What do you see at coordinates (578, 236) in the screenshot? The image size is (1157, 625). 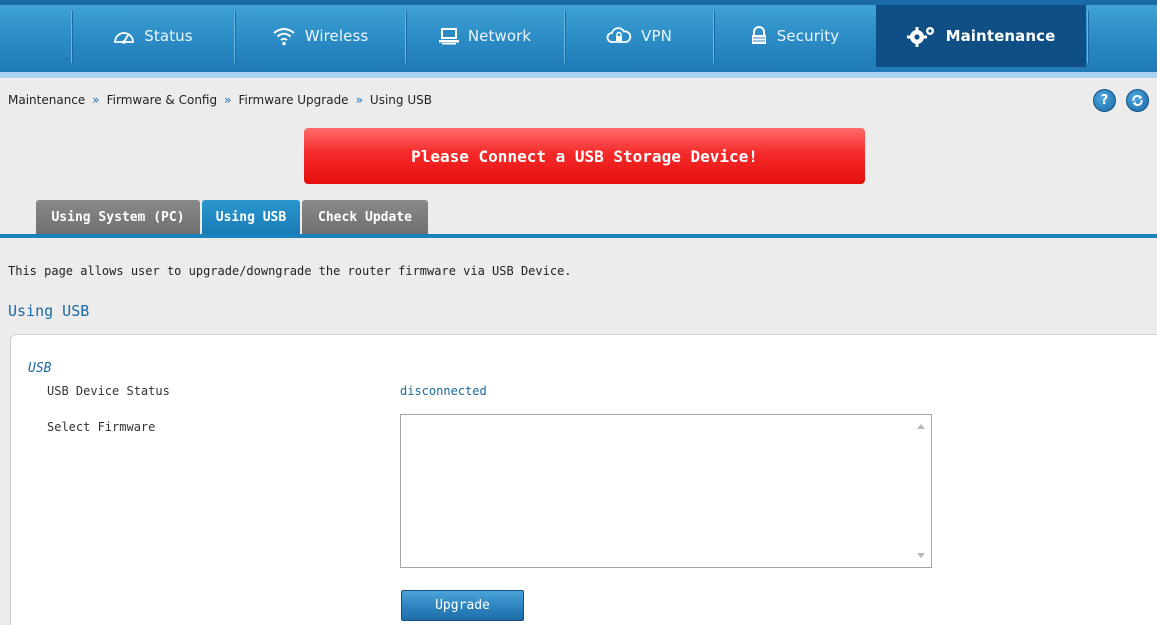 I see `tab-bar-underline` at bounding box center [578, 236].